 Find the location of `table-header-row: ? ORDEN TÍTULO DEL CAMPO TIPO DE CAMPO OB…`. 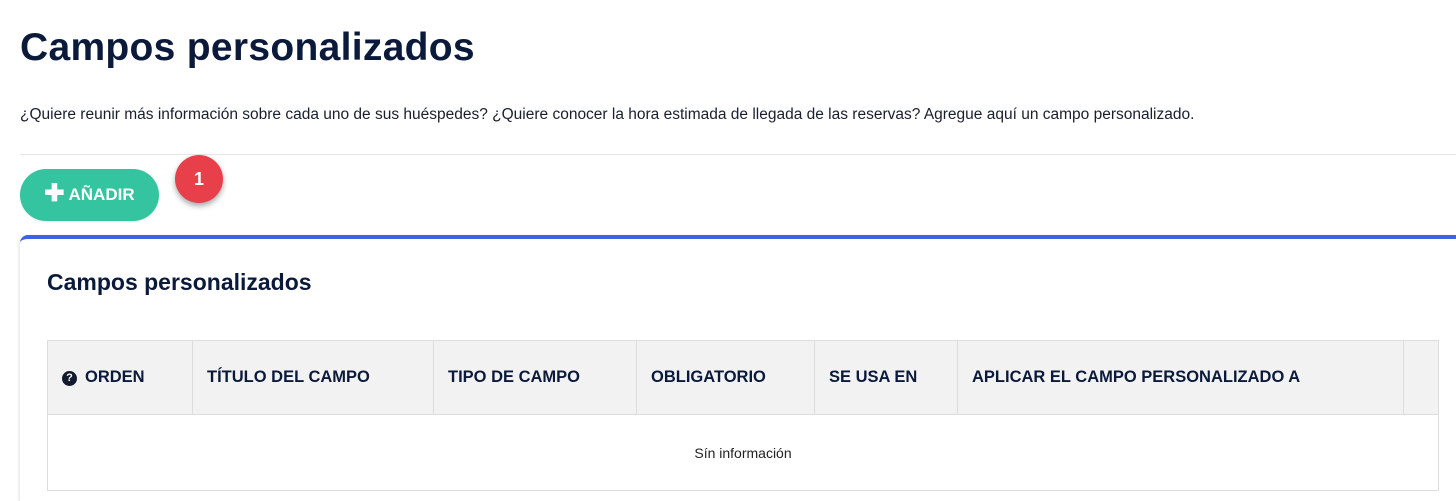

table-header-row: ? ORDEN TÍTULO DEL CAMPO TIPO DE CAMPO OB… is located at coordinates (743, 377).